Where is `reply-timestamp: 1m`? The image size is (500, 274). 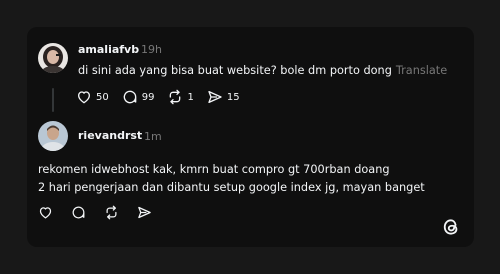
reply-timestamp: 1m is located at coordinates (153, 136).